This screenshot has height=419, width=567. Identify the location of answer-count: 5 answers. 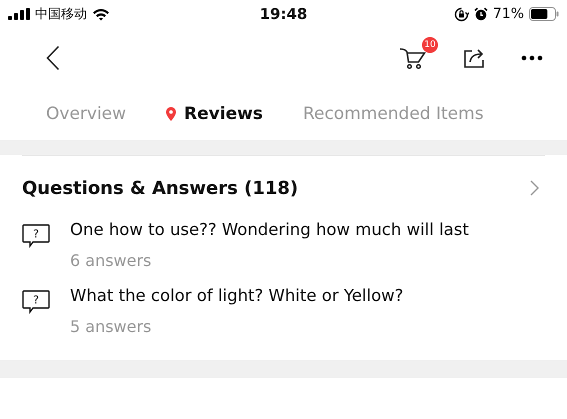
(111, 326).